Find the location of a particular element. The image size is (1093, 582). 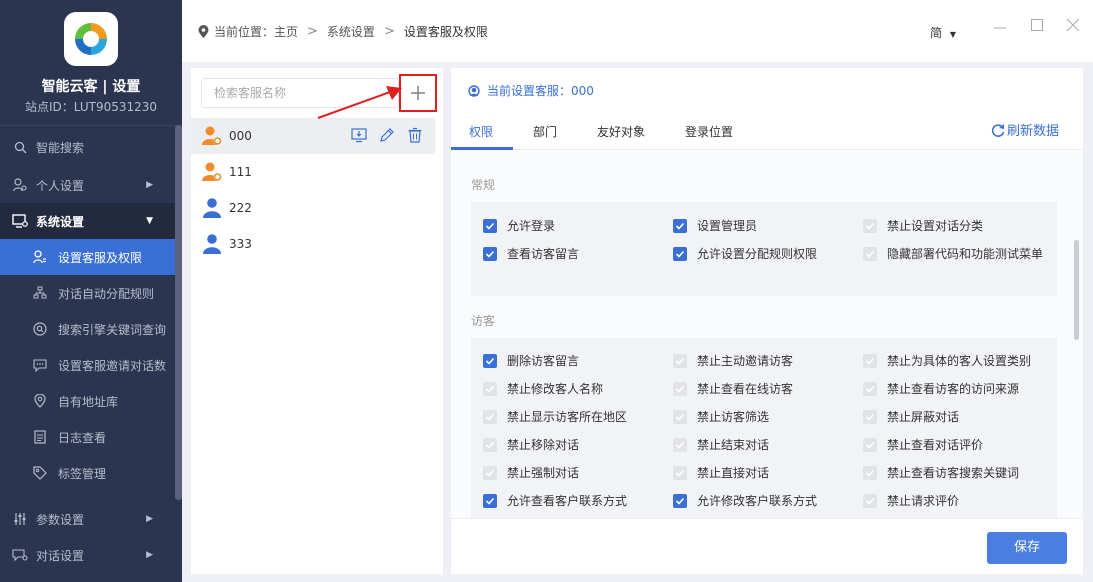

permission-label: 禁止显示访客所在地区 is located at coordinates (567, 417).